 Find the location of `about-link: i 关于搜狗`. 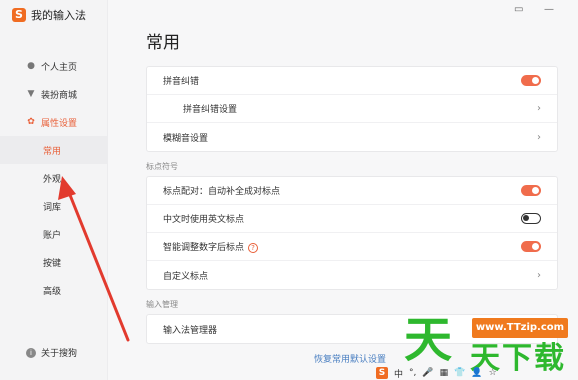

about-link: i 关于搜狗 is located at coordinates (51, 352).